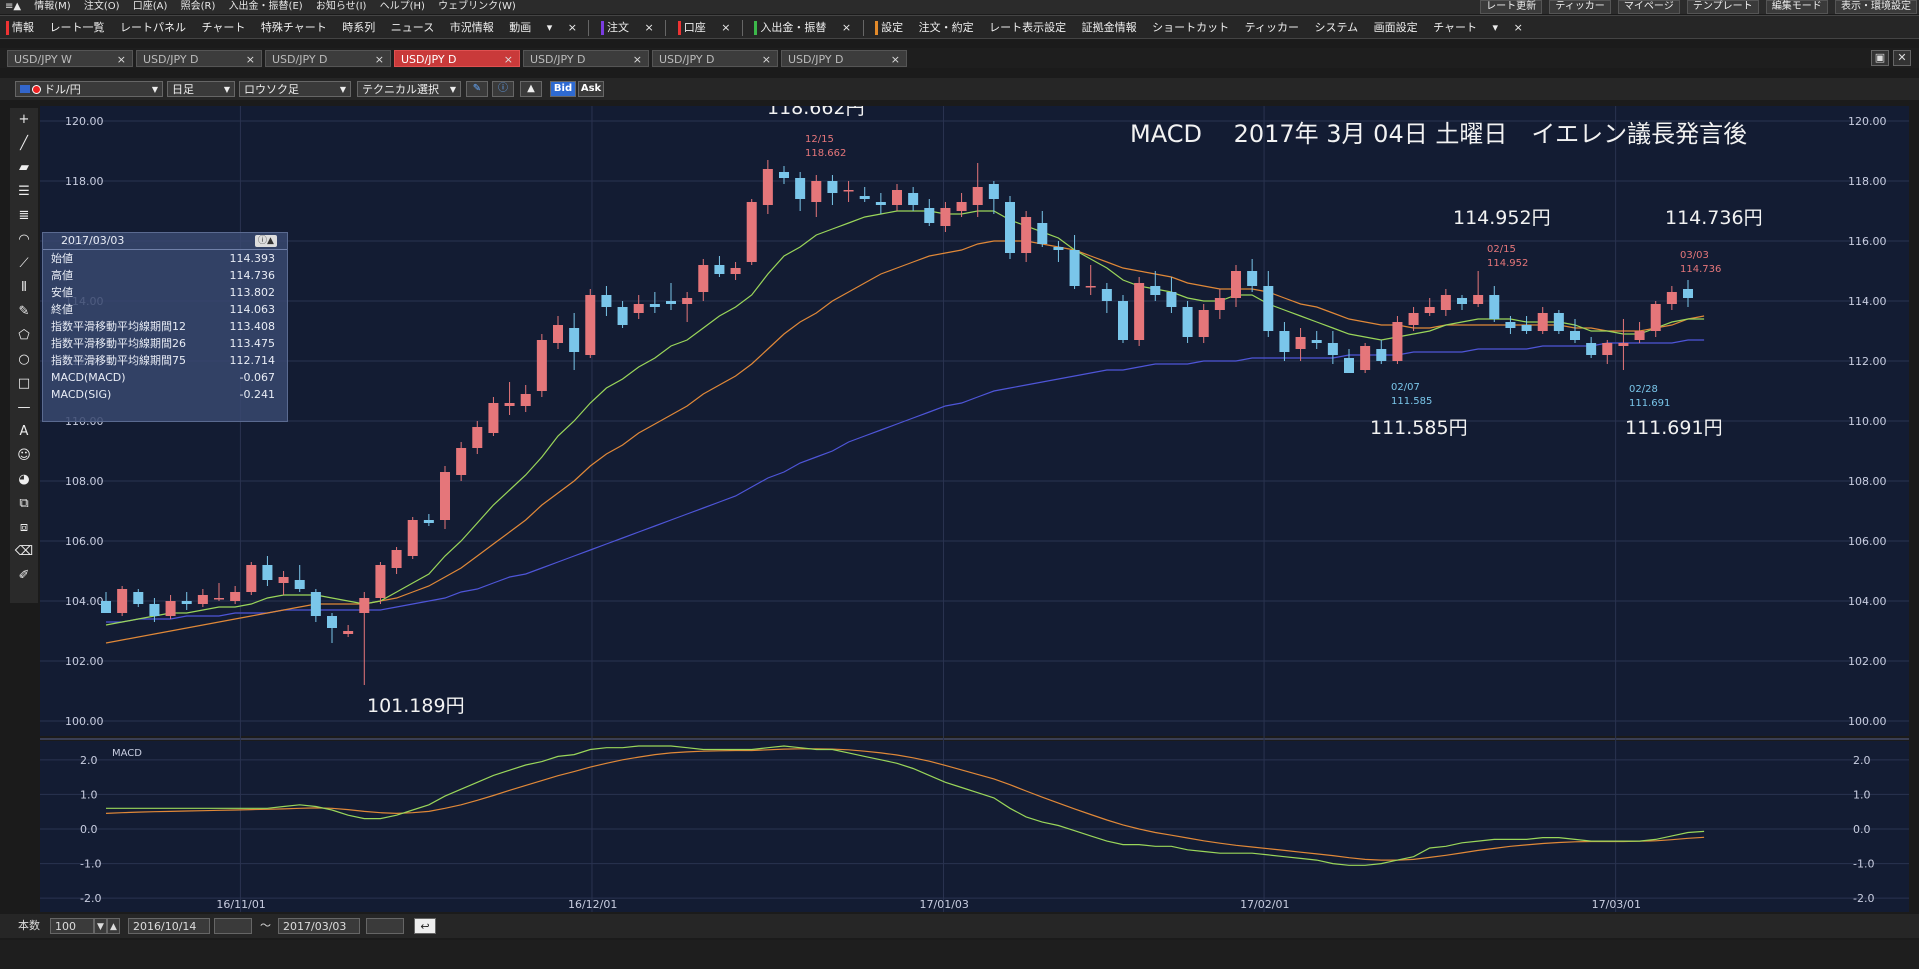  What do you see at coordinates (457, 58) in the screenshot?
I see `tab-usdjpy-d-active: USD/JPY D ×` at bounding box center [457, 58].